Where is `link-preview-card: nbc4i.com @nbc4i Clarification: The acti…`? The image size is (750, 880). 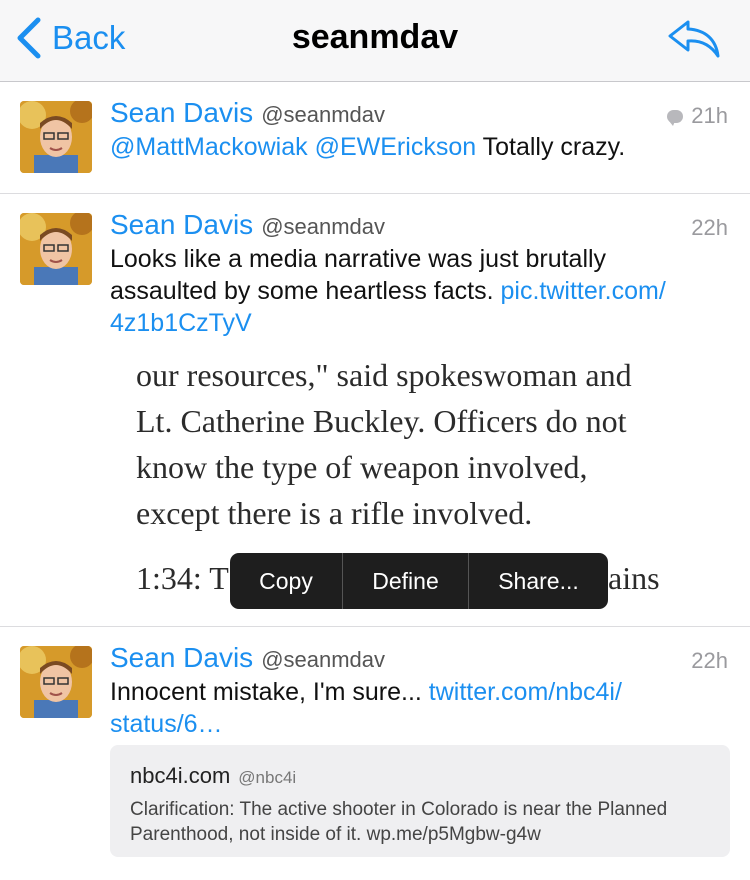
link-preview-card: nbc4i.com @nbc4i Clarification: The acti… is located at coordinates (420, 801).